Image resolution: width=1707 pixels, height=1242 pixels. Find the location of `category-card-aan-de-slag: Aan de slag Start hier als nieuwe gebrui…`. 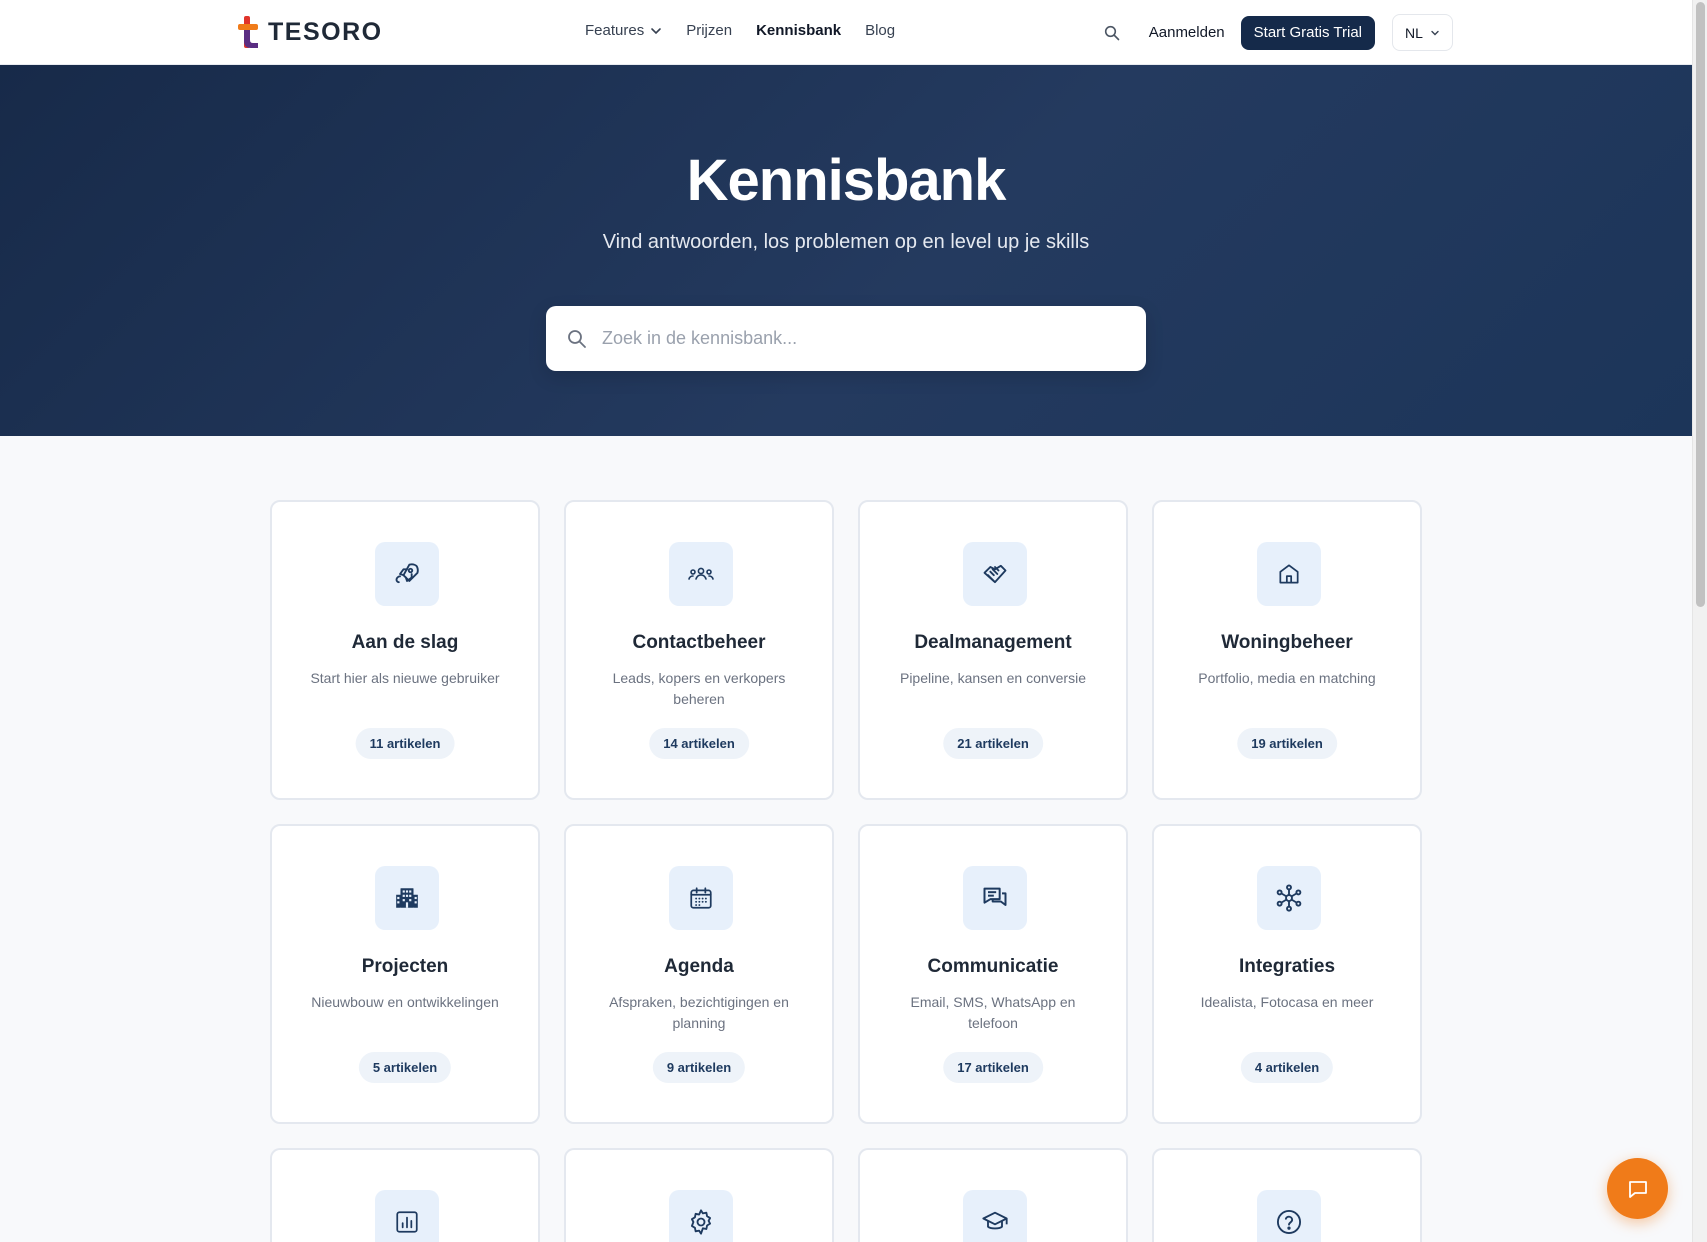

category-card-aan-de-slag: Aan de slag Start hier als nieuwe gebrui… is located at coordinates (405, 650).